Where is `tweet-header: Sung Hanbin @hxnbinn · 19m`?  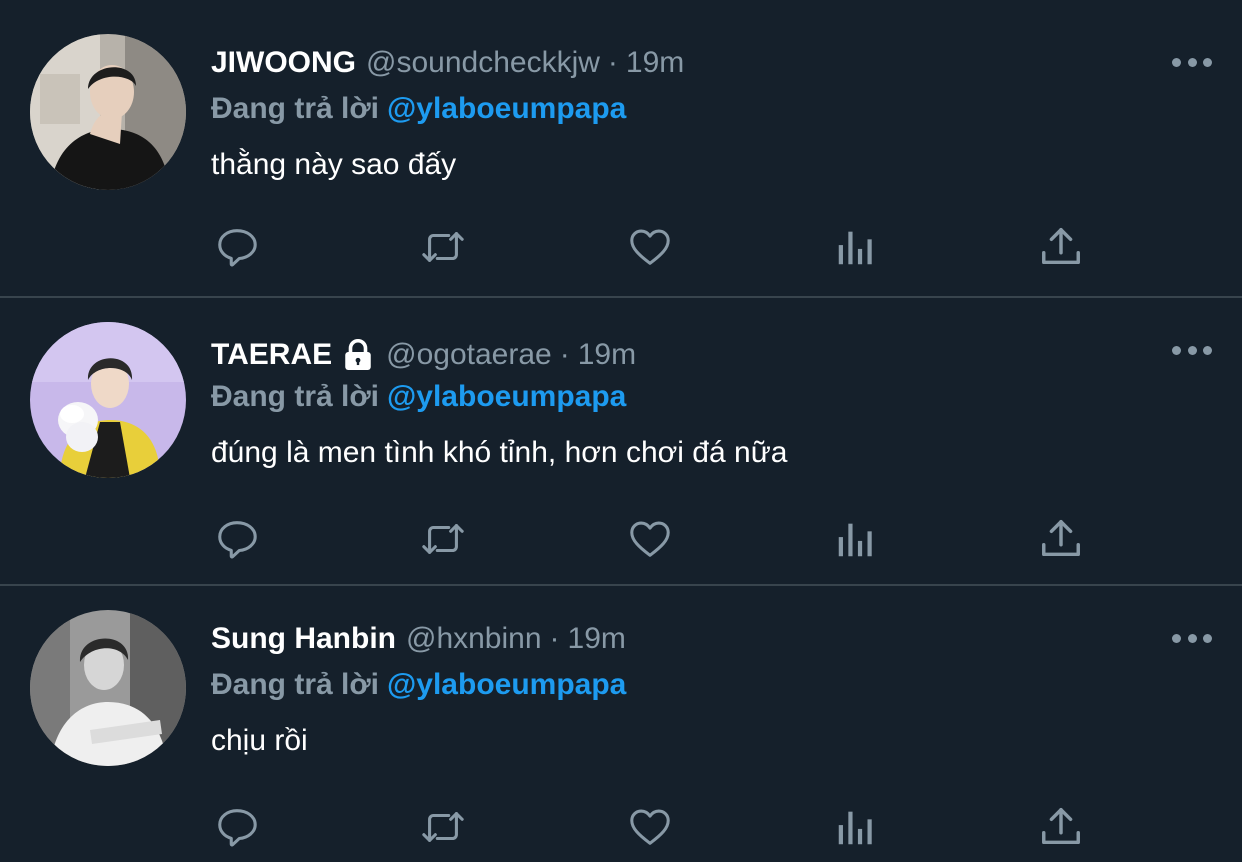
tweet-header: Sung Hanbin @hxnbinn · 19m is located at coordinates (418, 639).